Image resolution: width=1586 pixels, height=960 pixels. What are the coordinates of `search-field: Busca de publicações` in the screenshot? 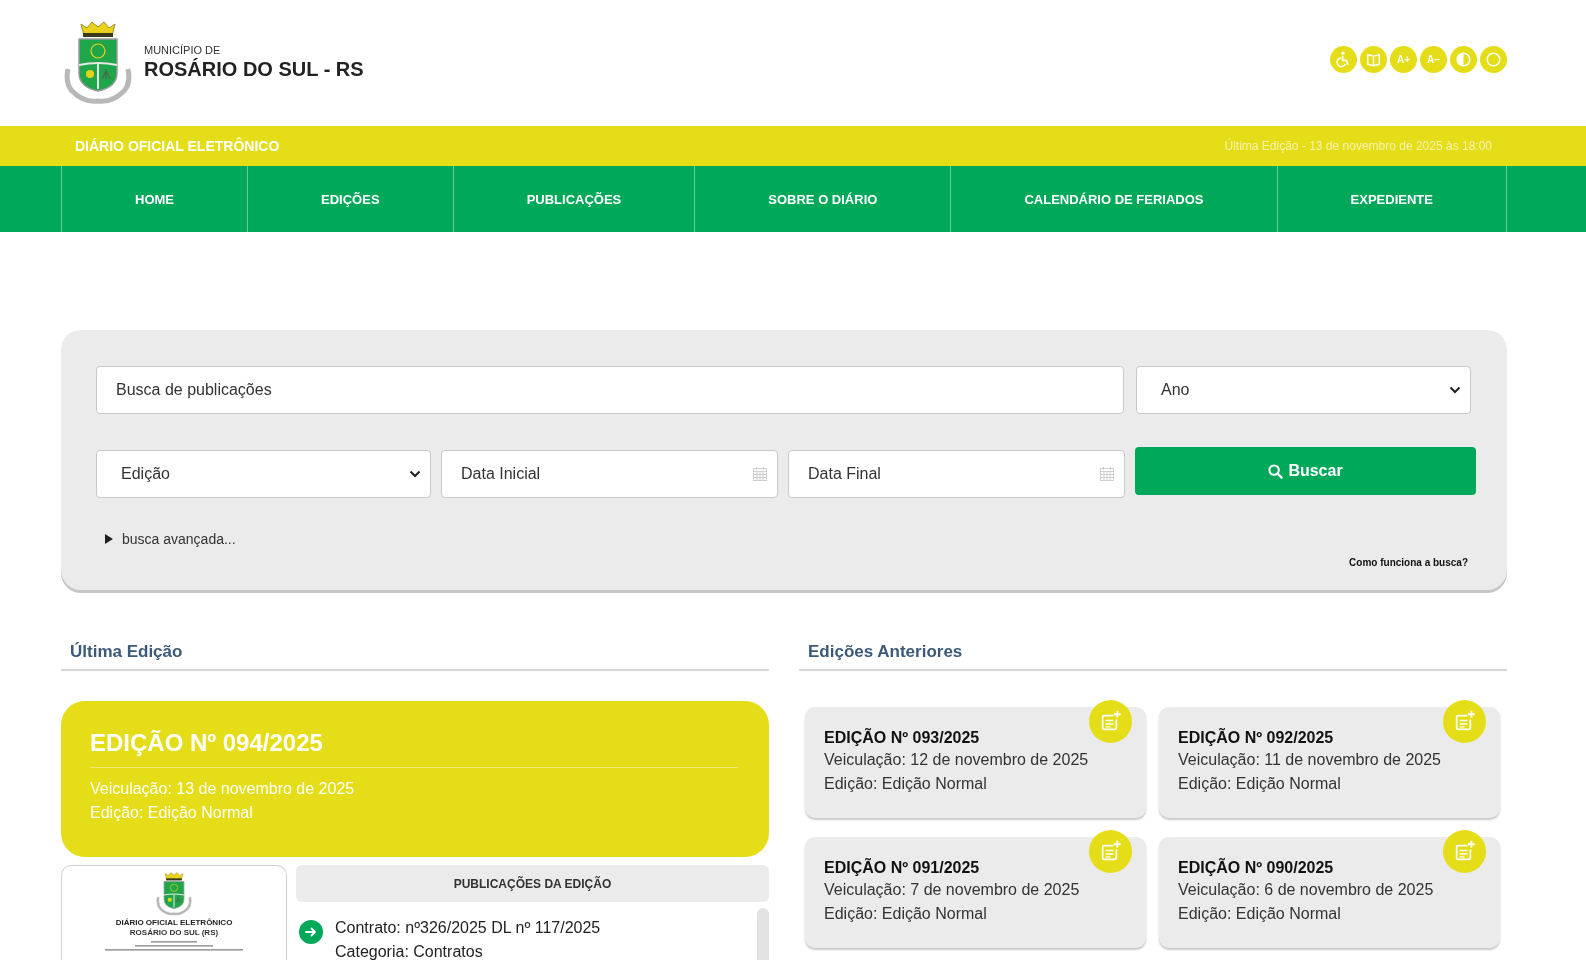 It's located at (610, 390).